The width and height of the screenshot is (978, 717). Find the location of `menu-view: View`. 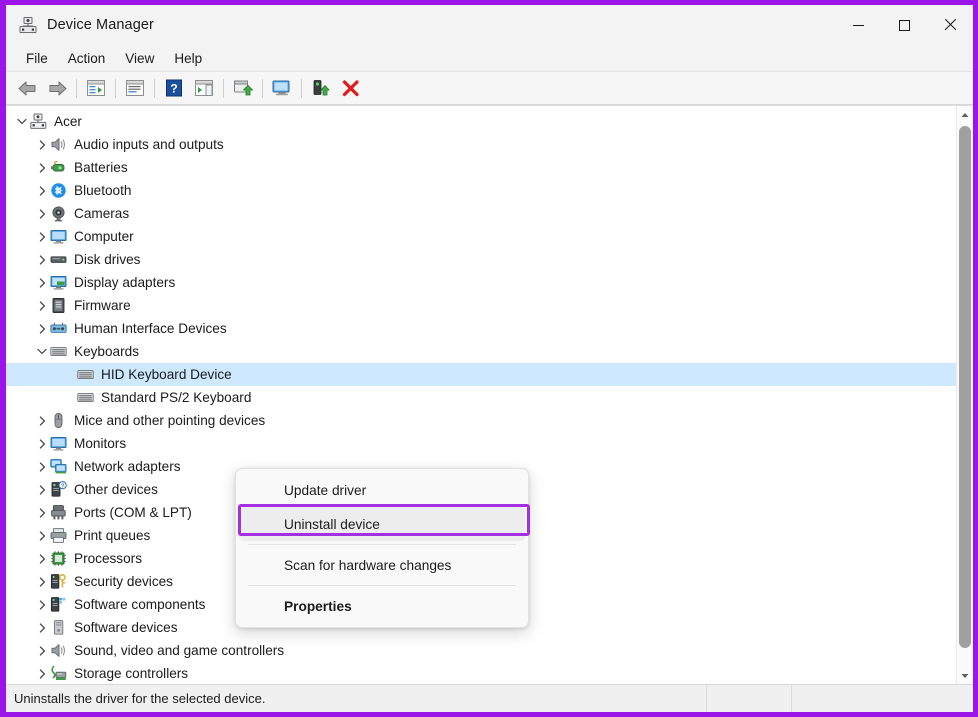

menu-view: View is located at coordinates (139, 58).